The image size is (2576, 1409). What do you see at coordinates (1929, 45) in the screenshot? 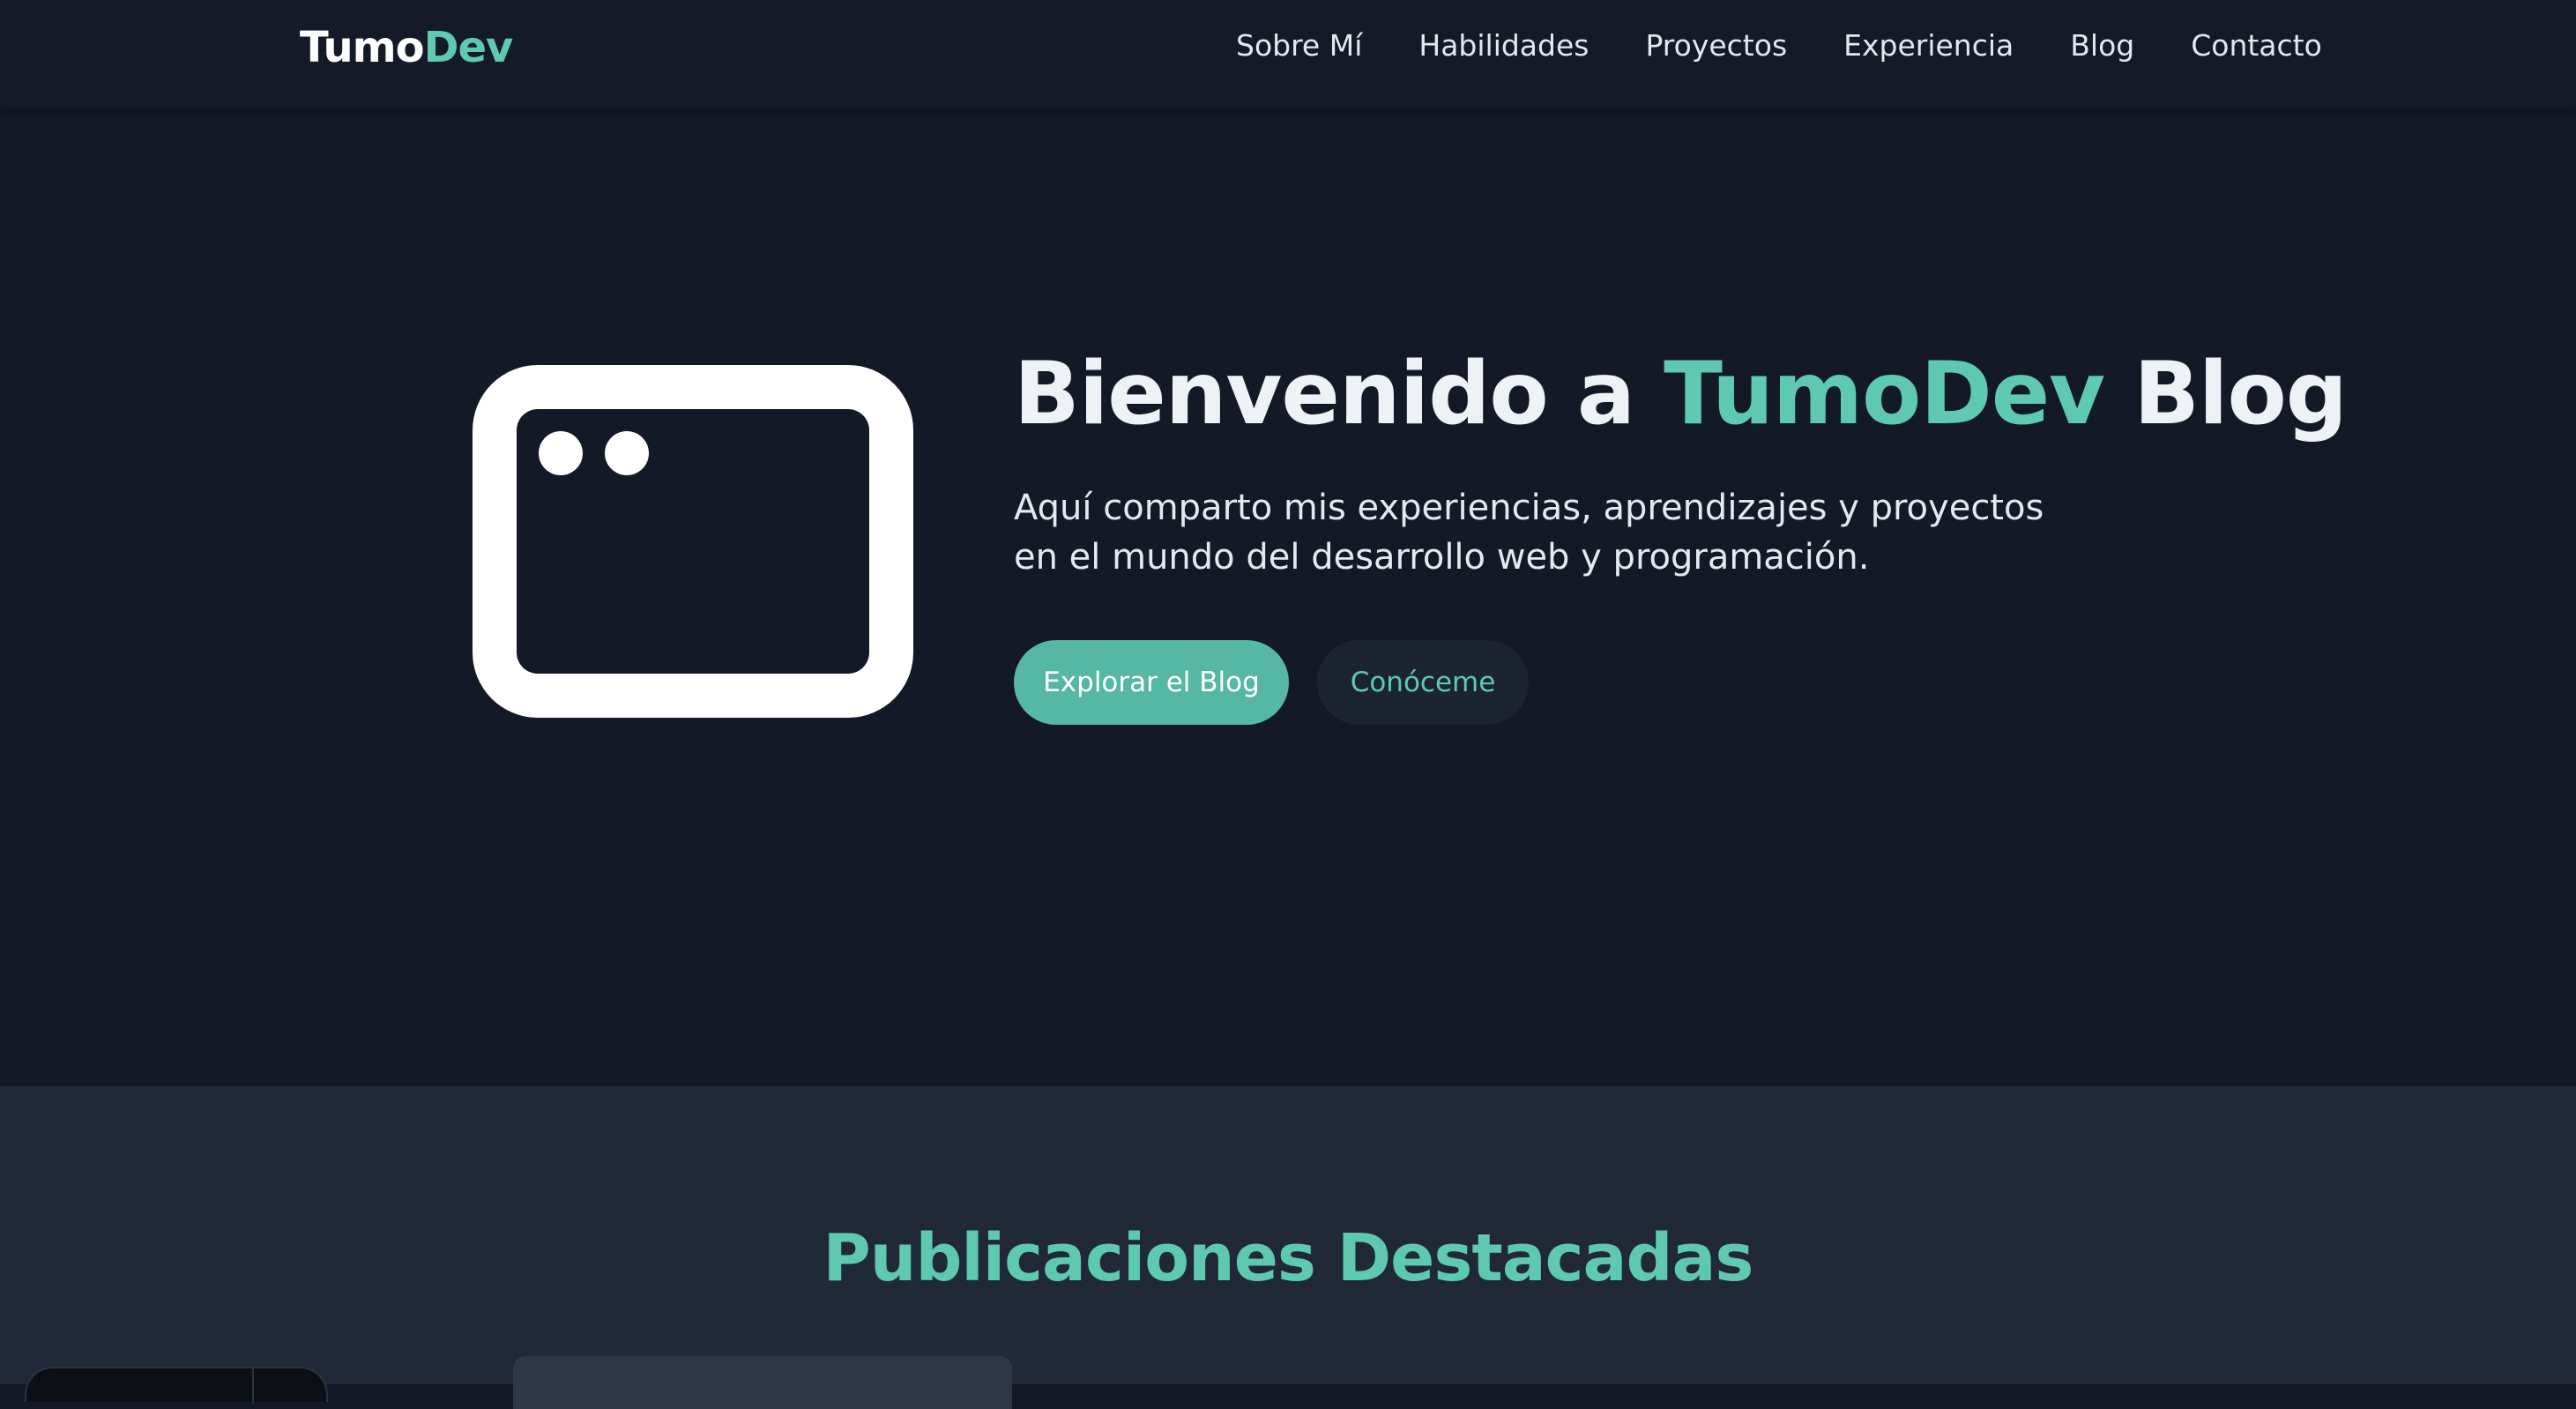
I see `nav-link-experiencia: Experiencia` at bounding box center [1929, 45].